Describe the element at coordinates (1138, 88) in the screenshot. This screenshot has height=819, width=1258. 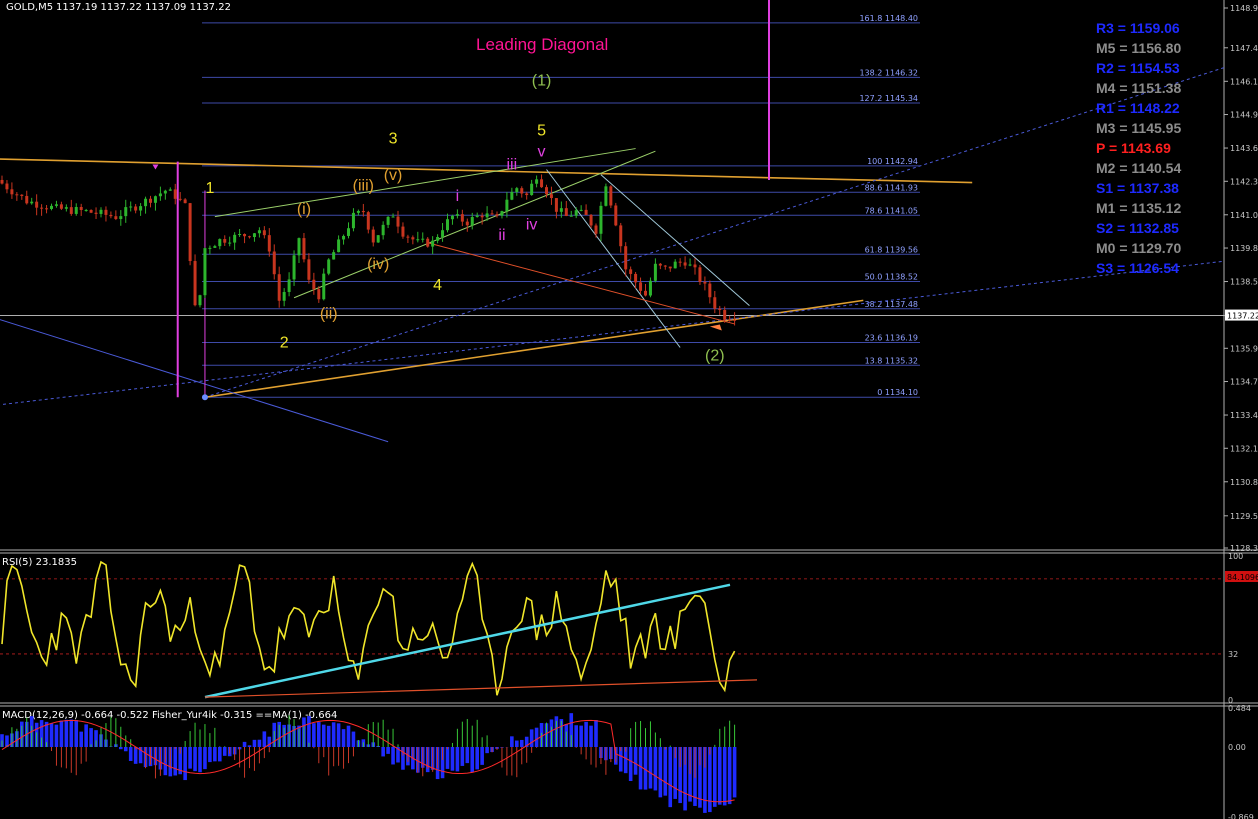
I see `pivot-label: M4 = 1151.38` at that location.